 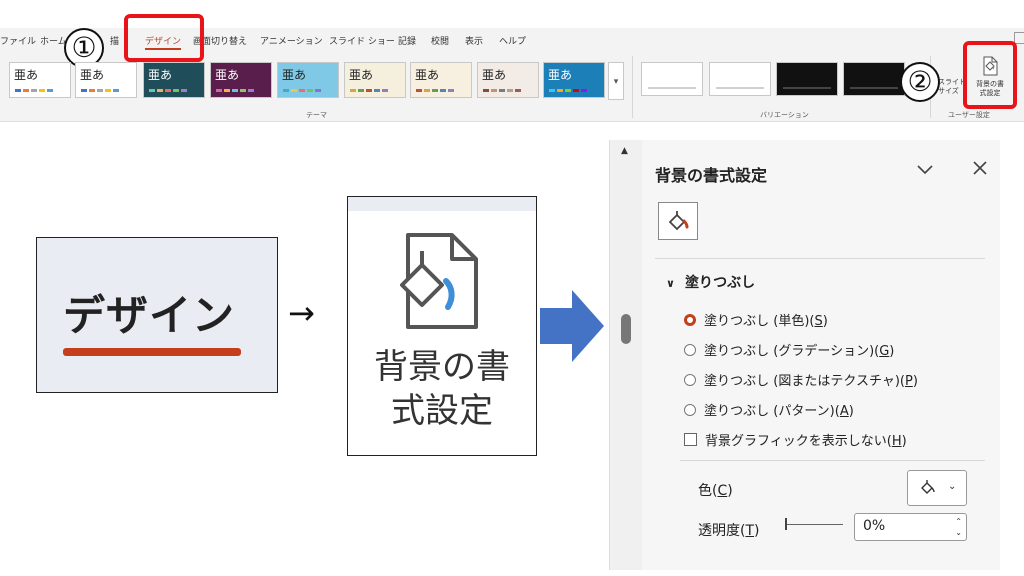 I want to click on checkbox-label: 背景グラフィックを表示しない(H), so click(x=806, y=441).